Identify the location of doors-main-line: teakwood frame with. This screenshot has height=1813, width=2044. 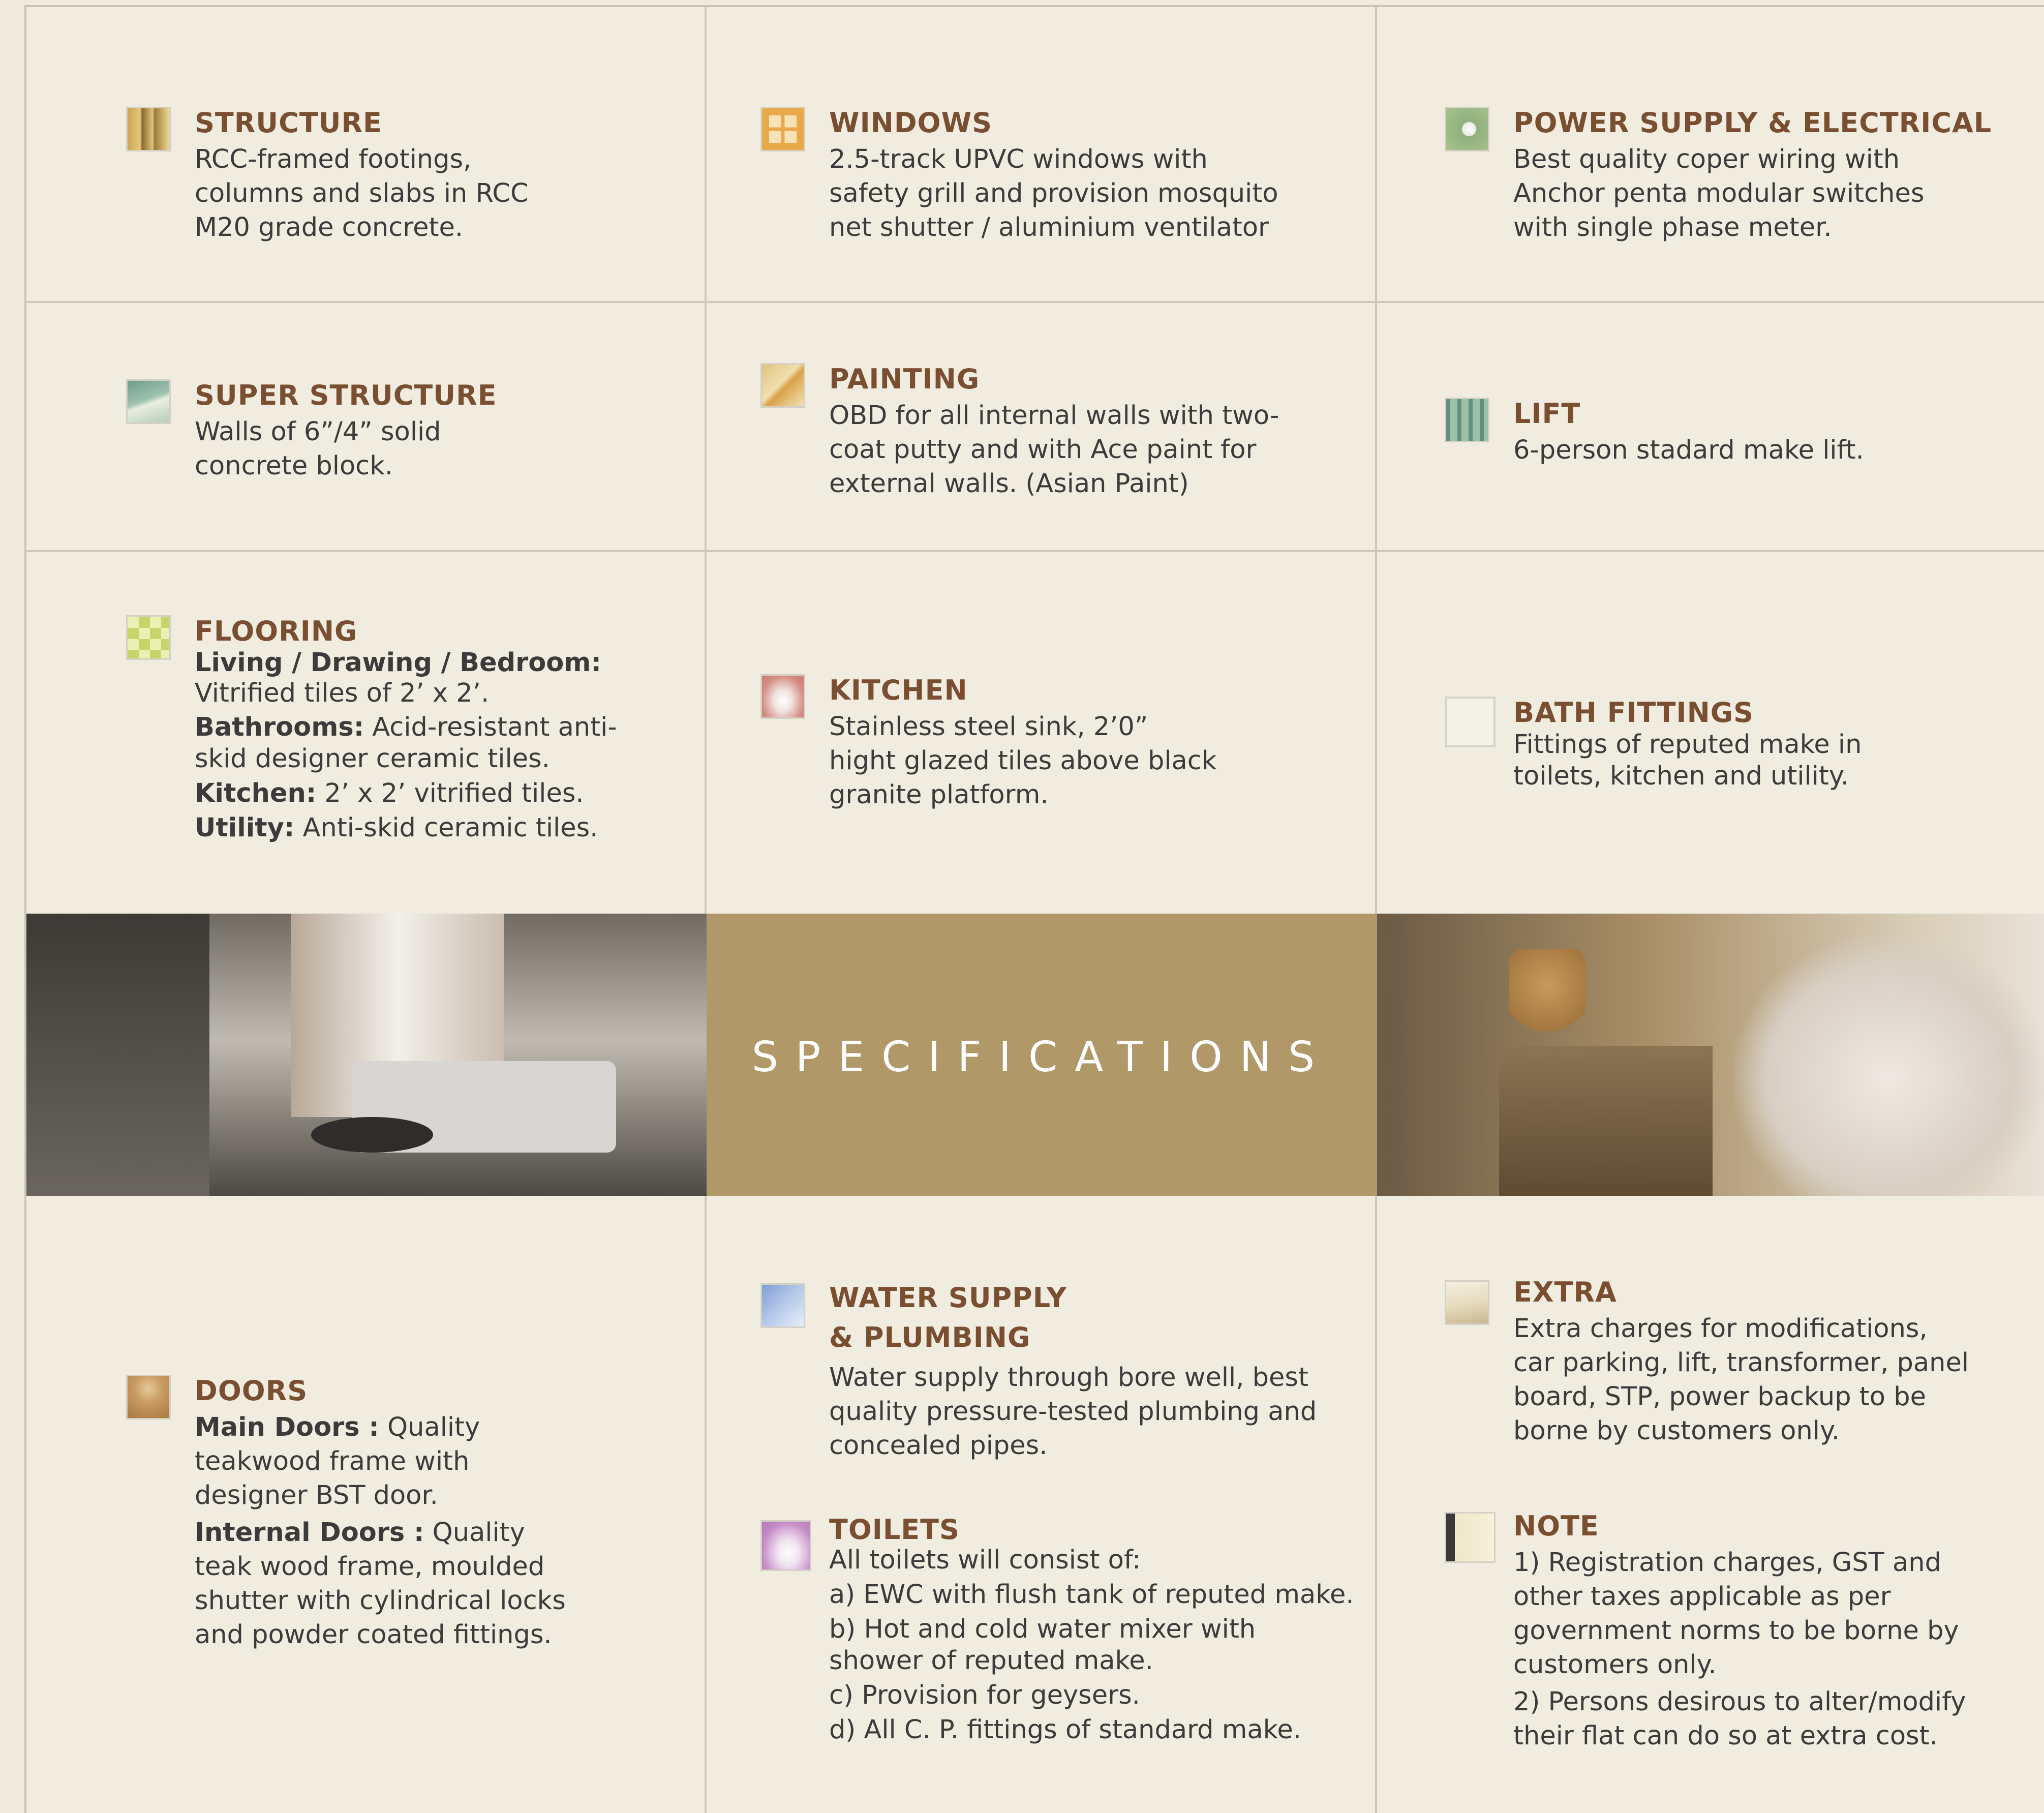
(333, 1461).